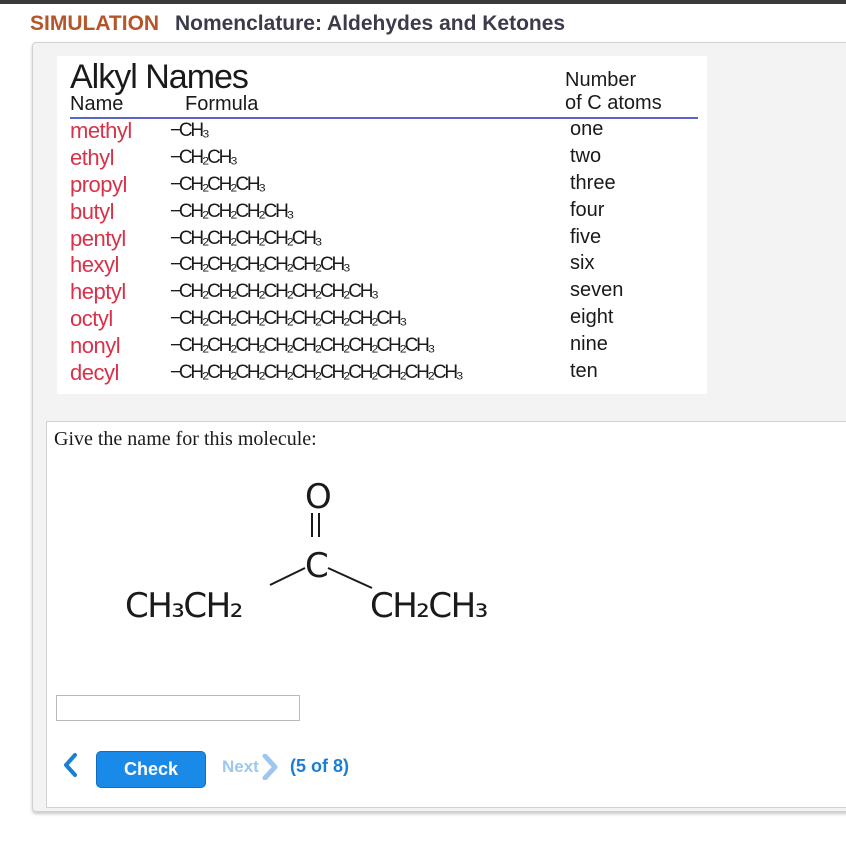 The height and width of the screenshot is (849, 846). Describe the element at coordinates (97, 104) in the screenshot. I see `column-header-name: Name` at that location.